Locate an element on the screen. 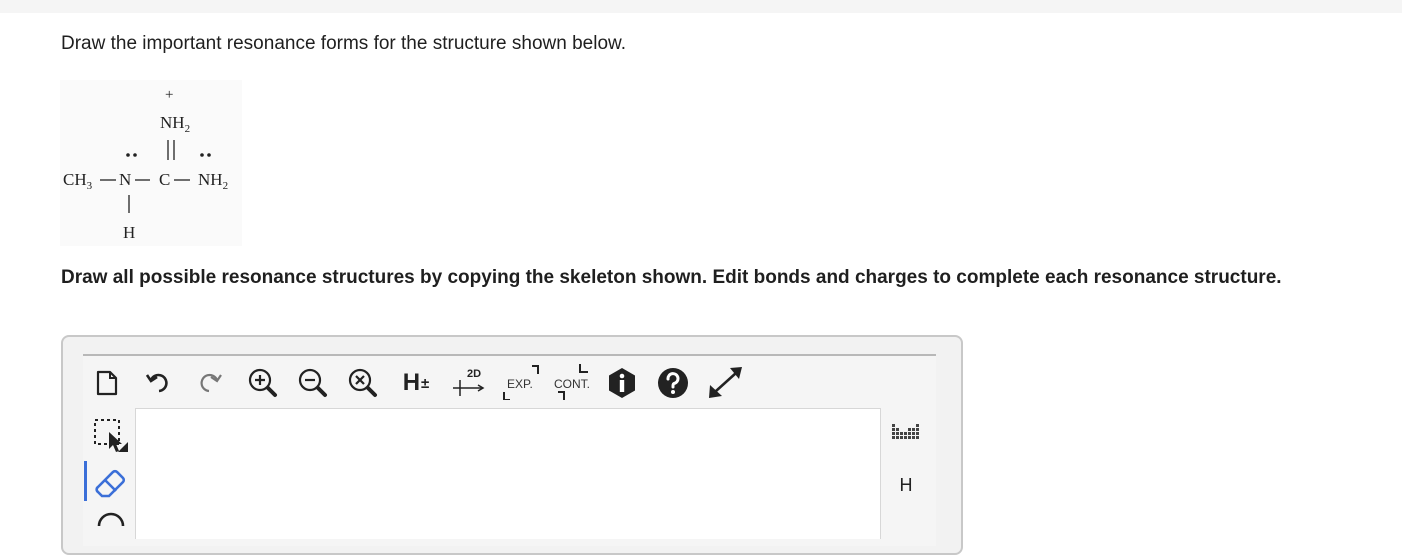 The width and height of the screenshot is (1402, 555). selection-arrow-icon is located at coordinates (111, 435).